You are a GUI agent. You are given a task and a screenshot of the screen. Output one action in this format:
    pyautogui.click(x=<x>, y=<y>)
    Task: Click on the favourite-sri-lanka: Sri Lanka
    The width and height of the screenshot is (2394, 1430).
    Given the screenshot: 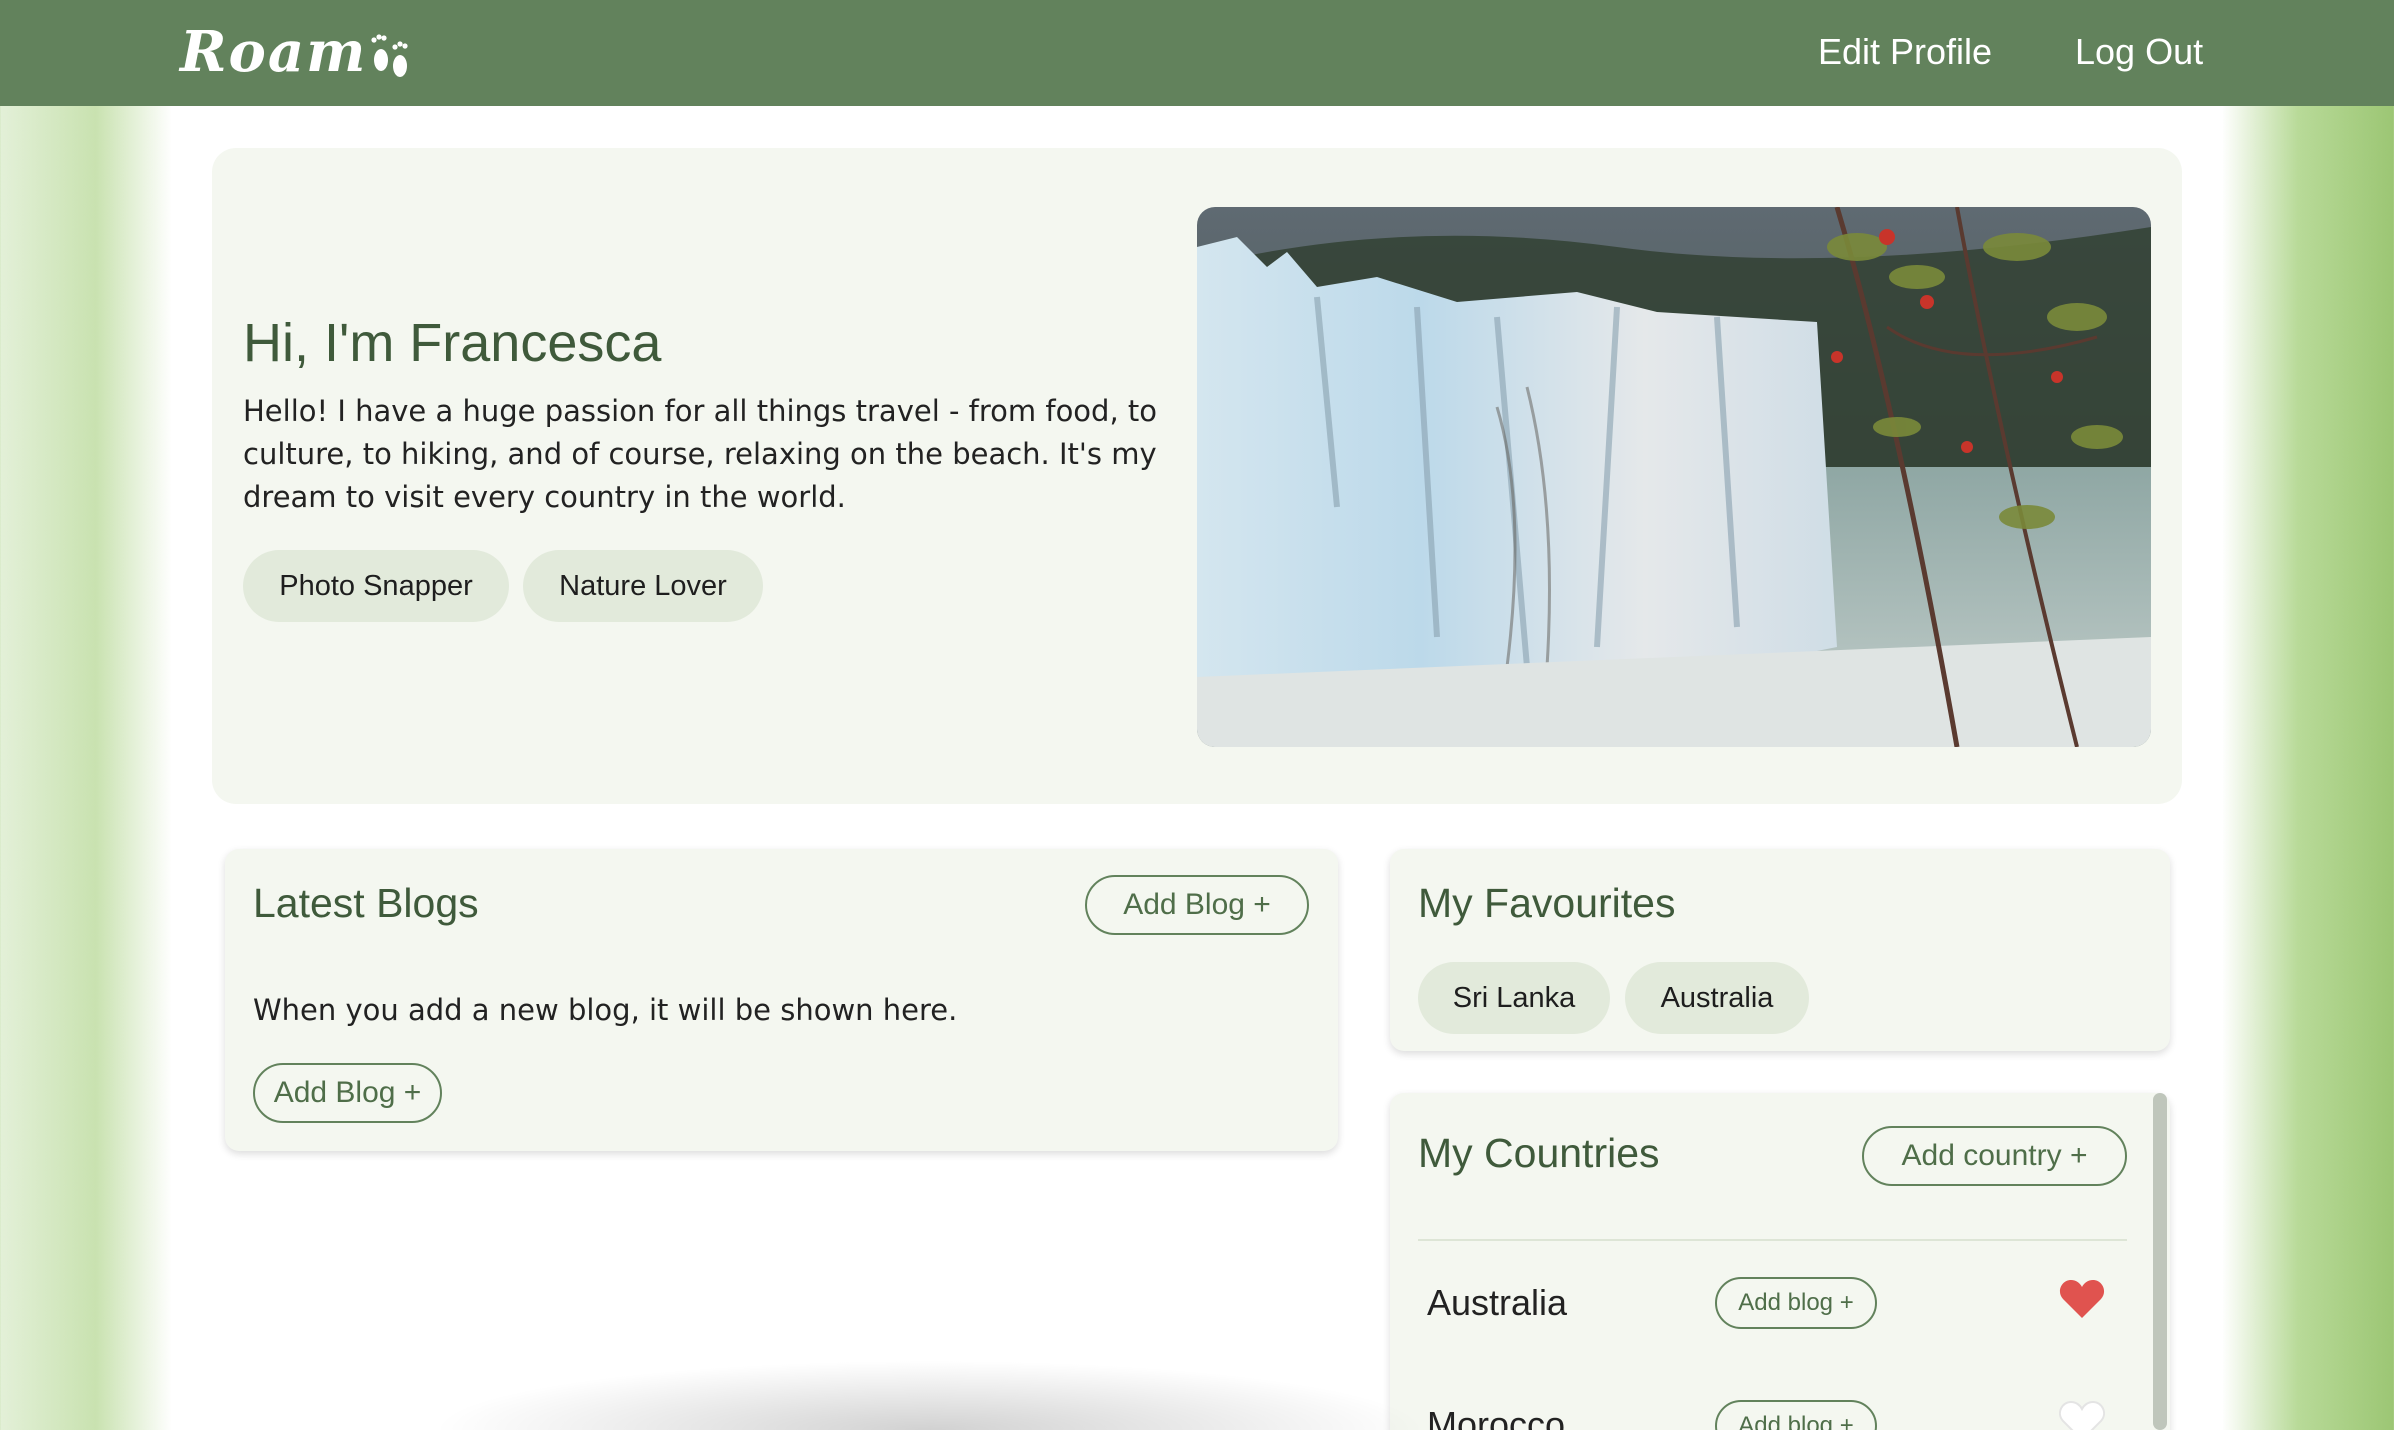 What is the action you would take?
    pyautogui.click(x=1514, y=998)
    